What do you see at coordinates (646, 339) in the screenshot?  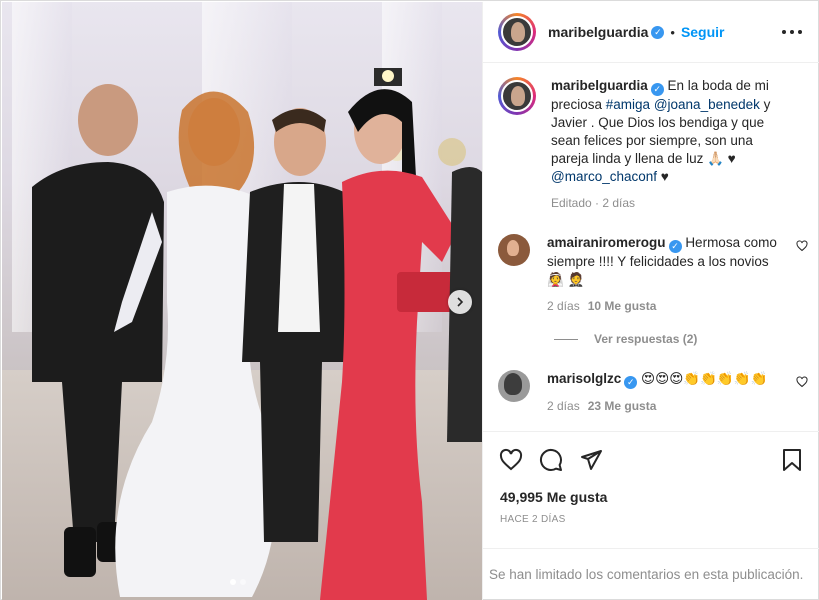 I see `view-replies-label: Ver respuestas (2)` at bounding box center [646, 339].